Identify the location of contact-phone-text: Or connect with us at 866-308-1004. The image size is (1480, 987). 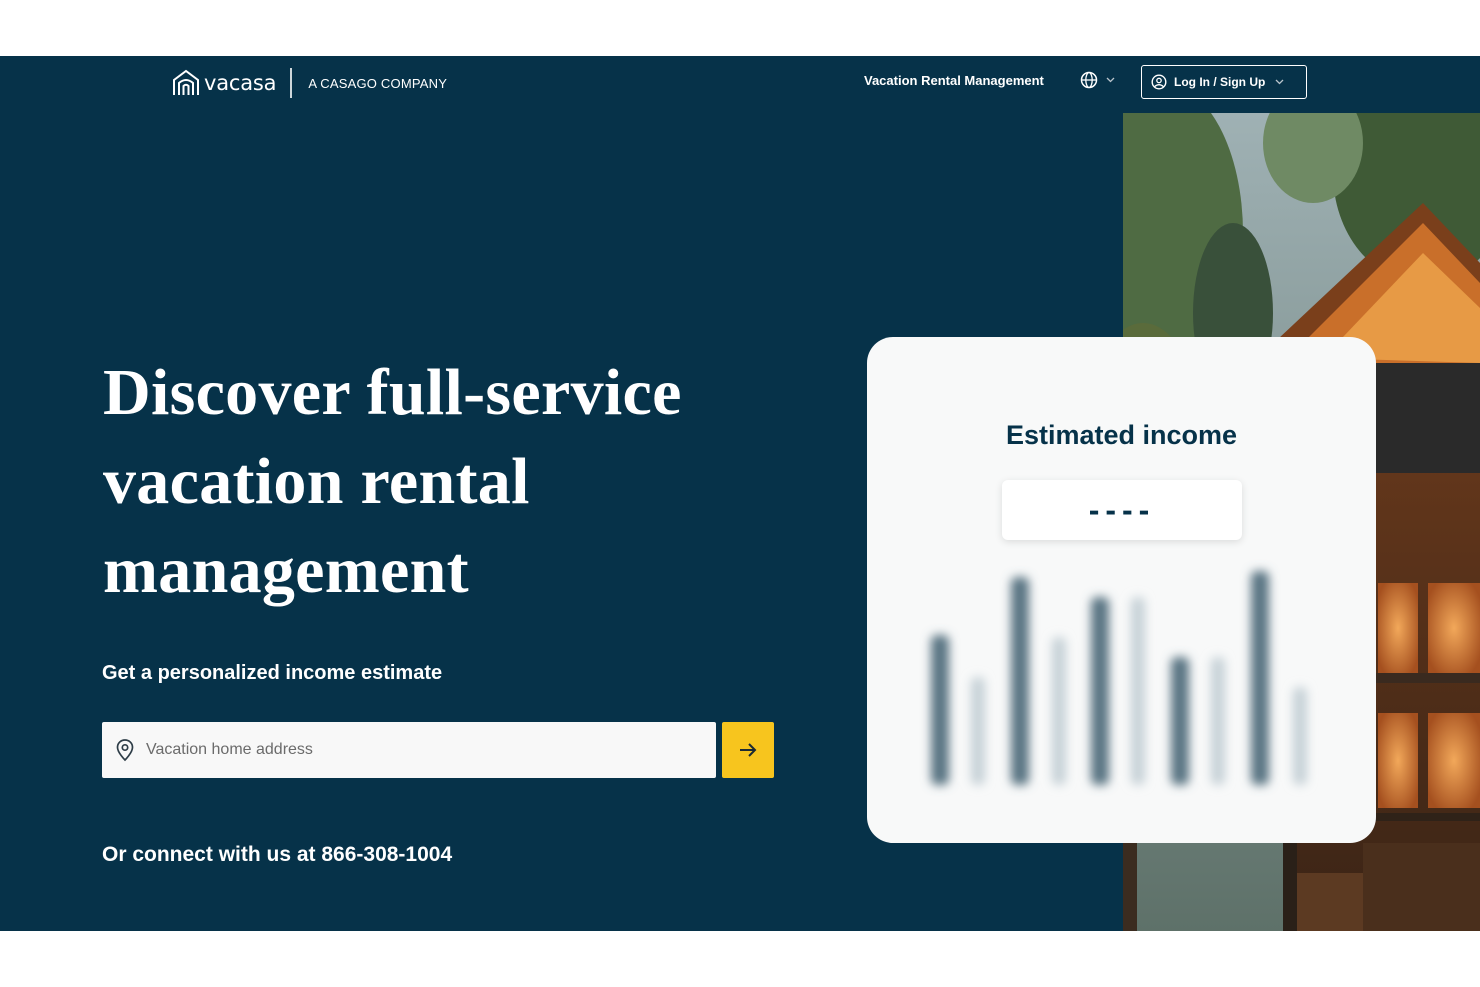
(277, 855).